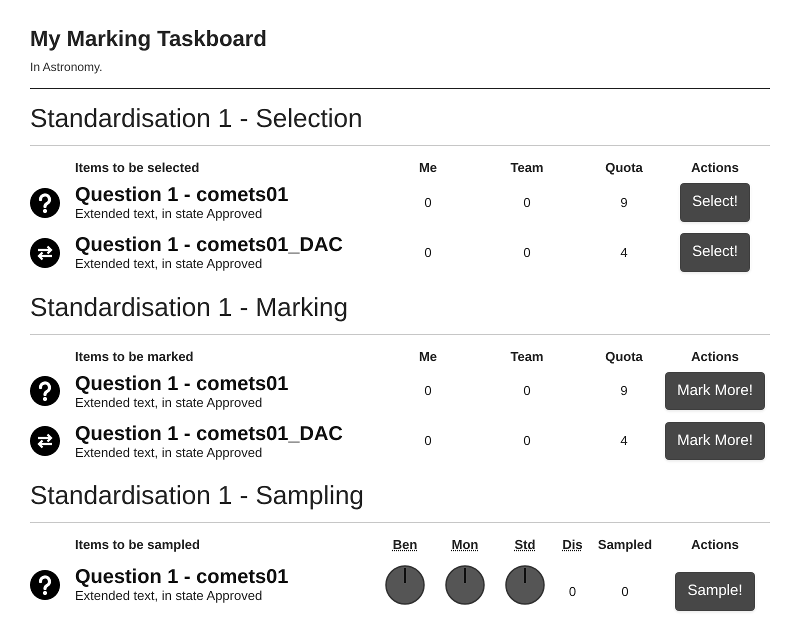 The image size is (800, 618). I want to click on page-subtitle: In Astronomy., so click(67, 67).